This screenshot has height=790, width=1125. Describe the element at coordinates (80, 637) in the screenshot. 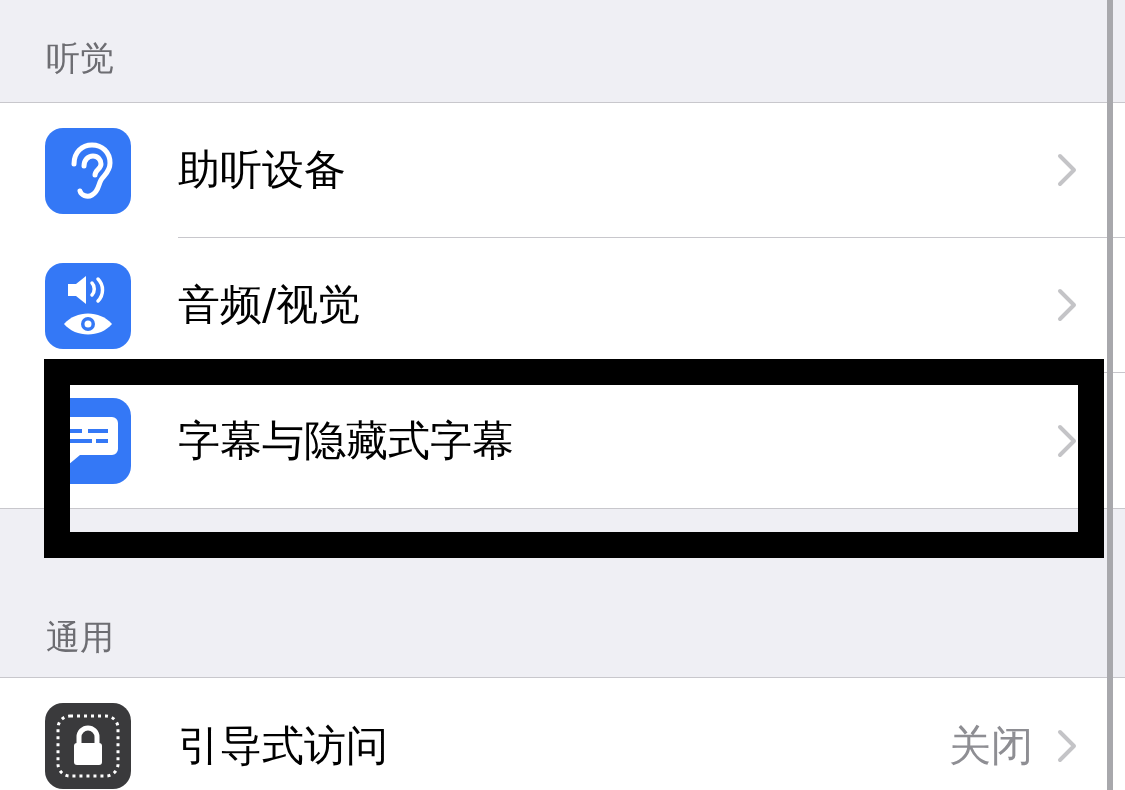

I see `section-header: 通用` at that location.